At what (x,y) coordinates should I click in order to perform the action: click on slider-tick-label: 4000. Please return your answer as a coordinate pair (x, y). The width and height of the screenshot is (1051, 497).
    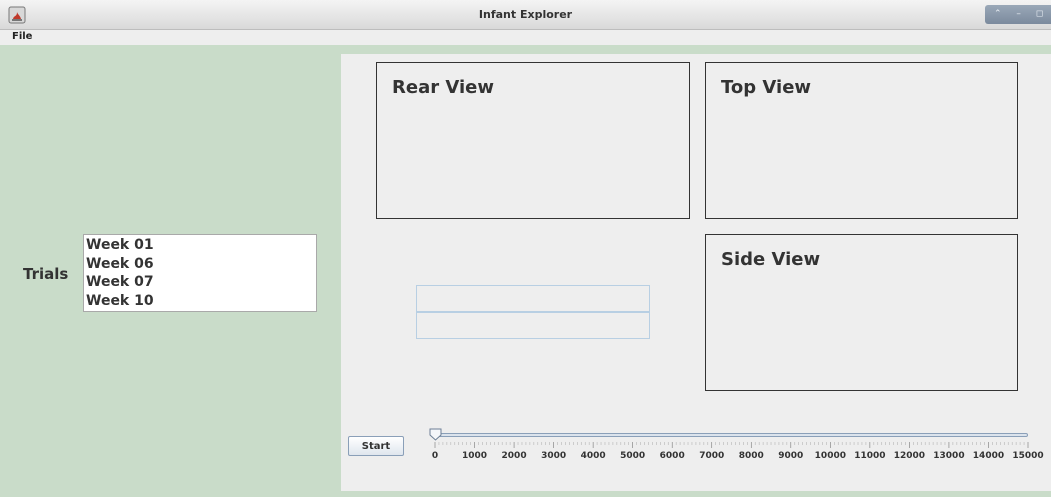
    Looking at the image, I should click on (593, 456).